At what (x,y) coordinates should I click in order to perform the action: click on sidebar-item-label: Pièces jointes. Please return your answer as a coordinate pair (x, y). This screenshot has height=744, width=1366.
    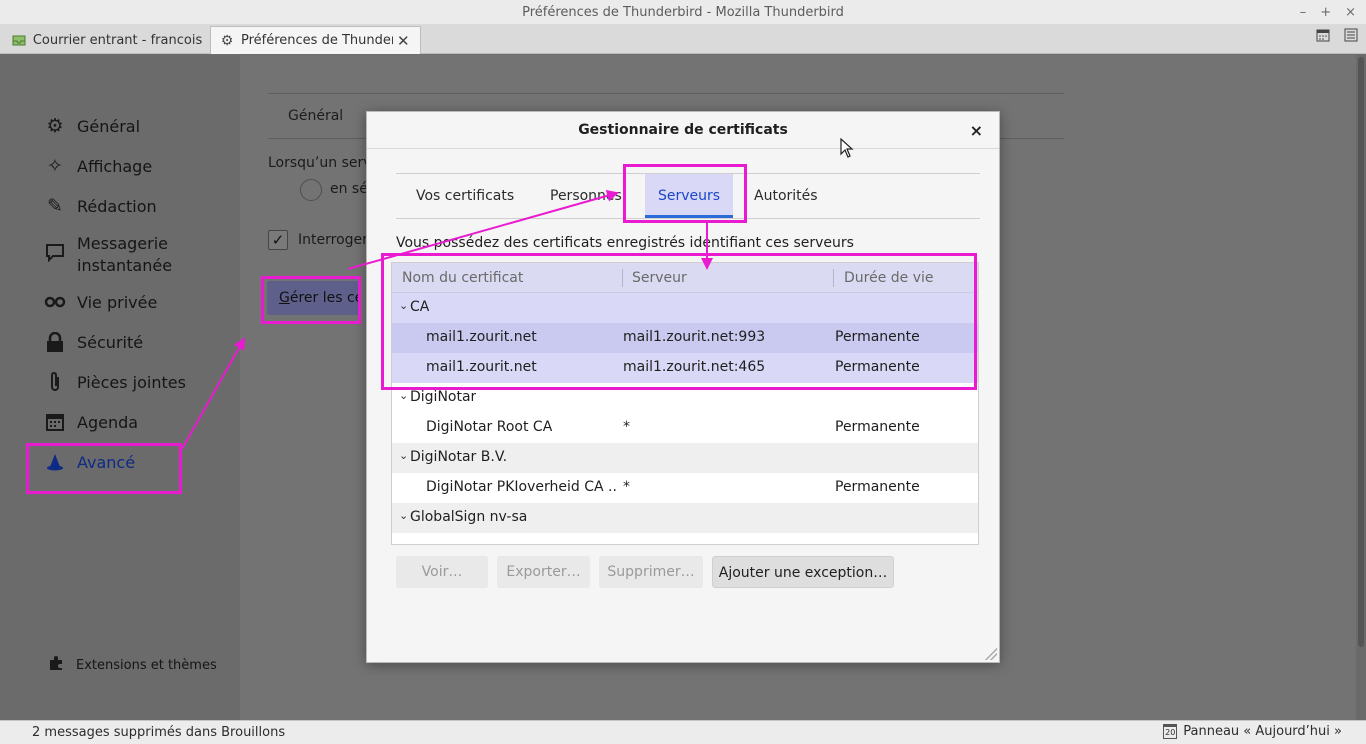
    Looking at the image, I should click on (131, 382).